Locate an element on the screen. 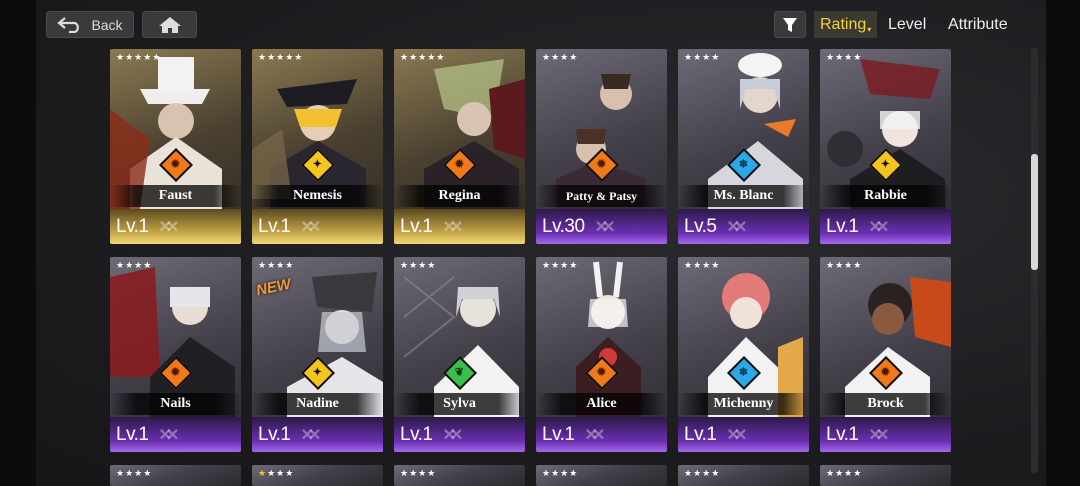 The width and height of the screenshot is (1080, 486). sort-tab-label: Attribute is located at coordinates (978, 24).